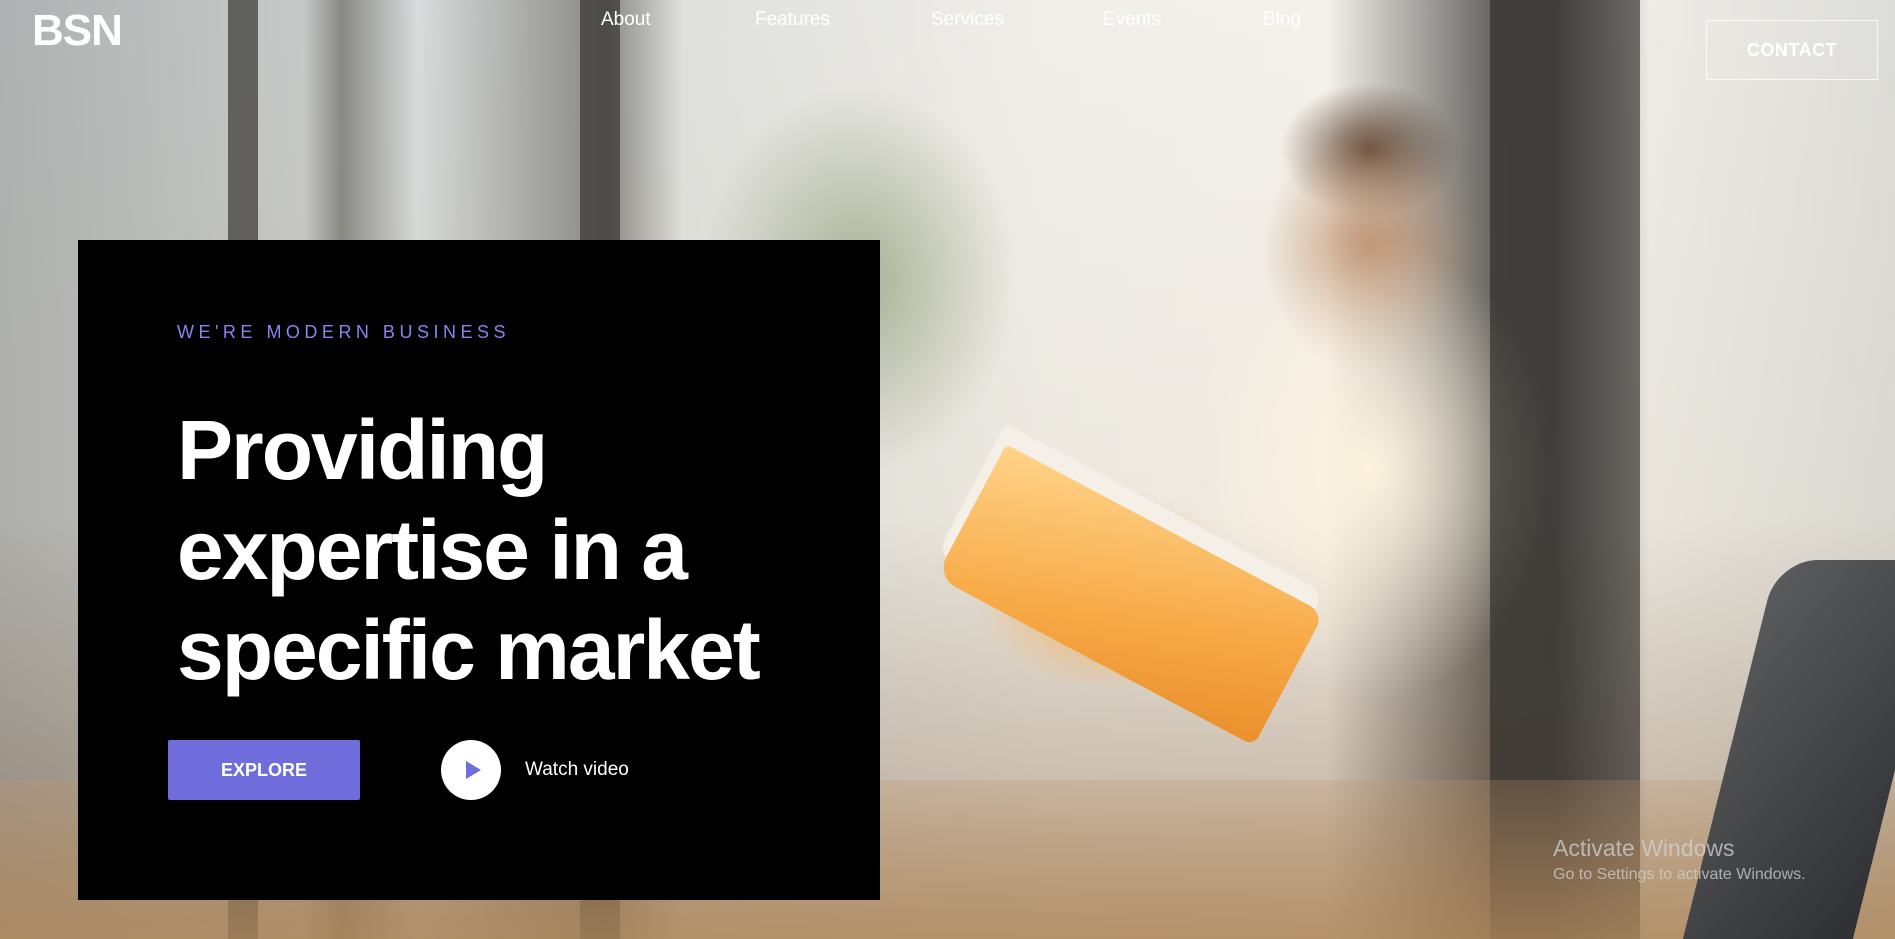 Image resolution: width=1895 pixels, height=939 pixels. What do you see at coordinates (1644, 848) in the screenshot?
I see `watermark-title: Activate Windows` at bounding box center [1644, 848].